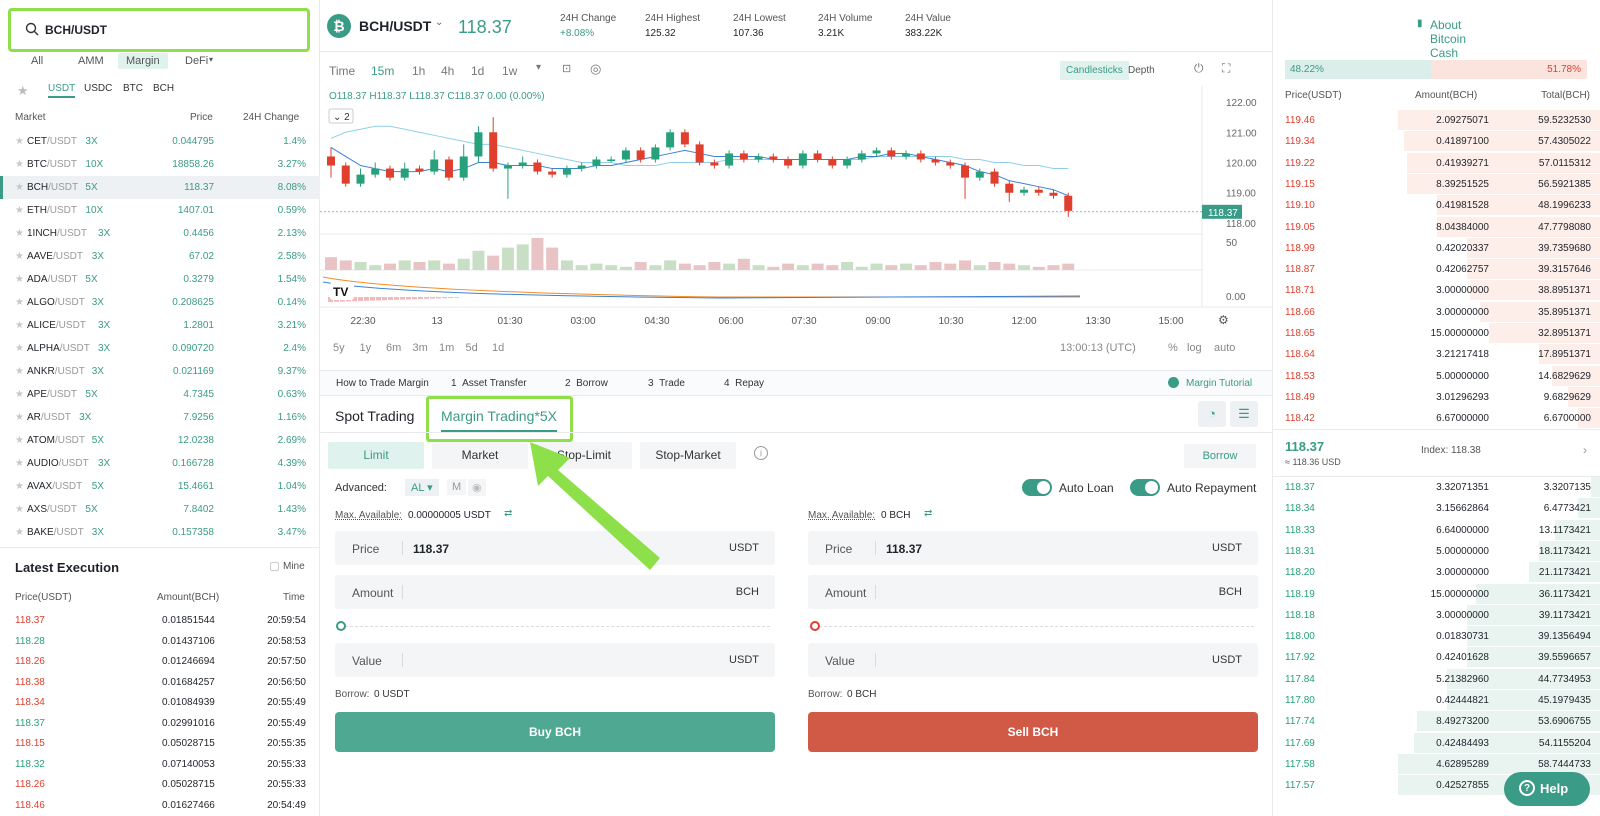 The height and width of the screenshot is (816, 1600). Describe the element at coordinates (538, 67) in the screenshot. I see `interval-more-icon: ▾` at that location.